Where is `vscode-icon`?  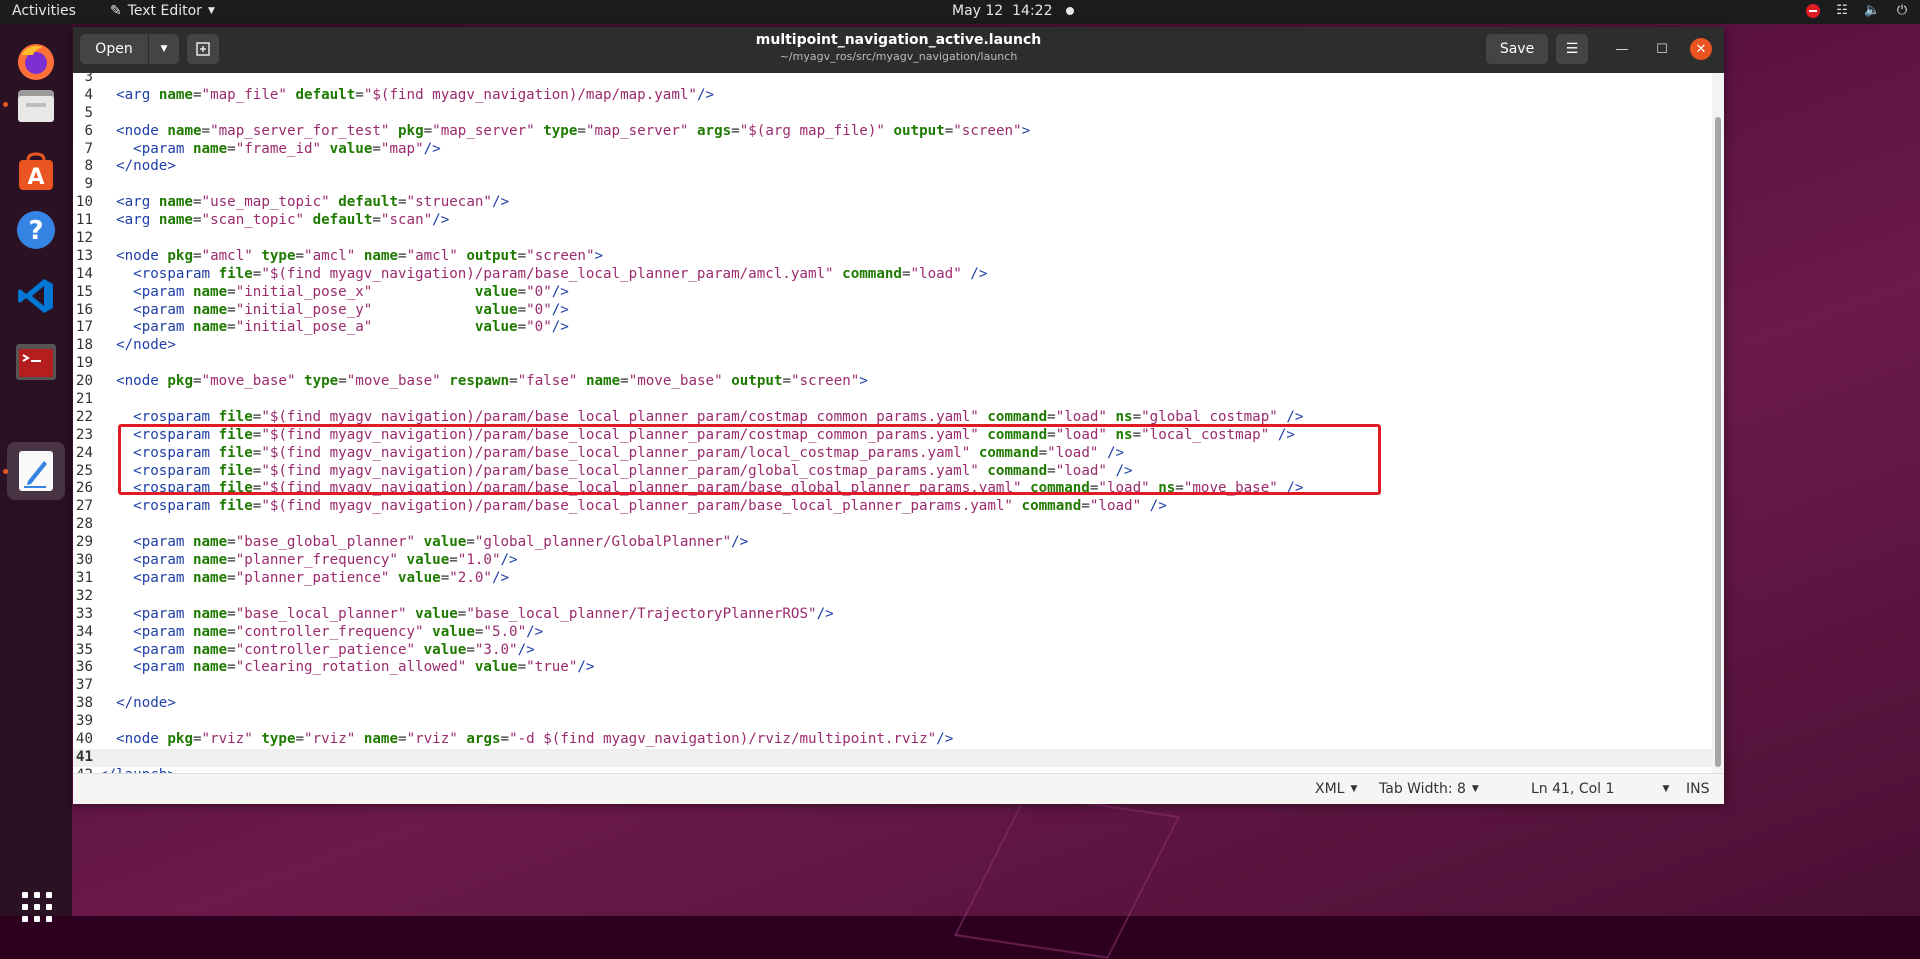 vscode-icon is located at coordinates (35, 296).